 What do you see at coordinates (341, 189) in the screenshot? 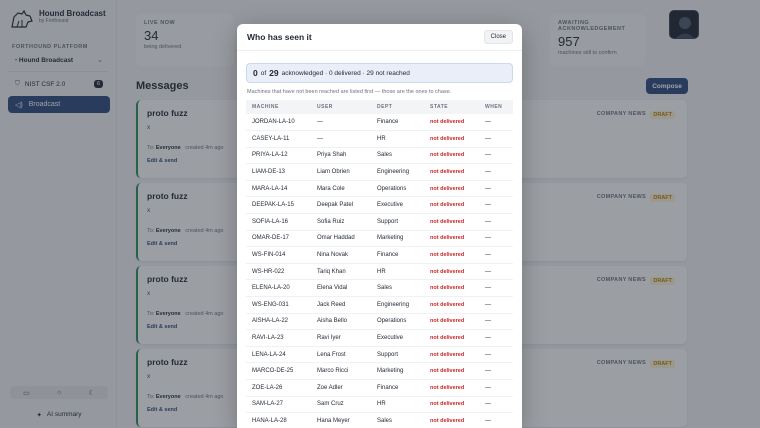
I see `user-cell: Mara Cole` at bounding box center [341, 189].